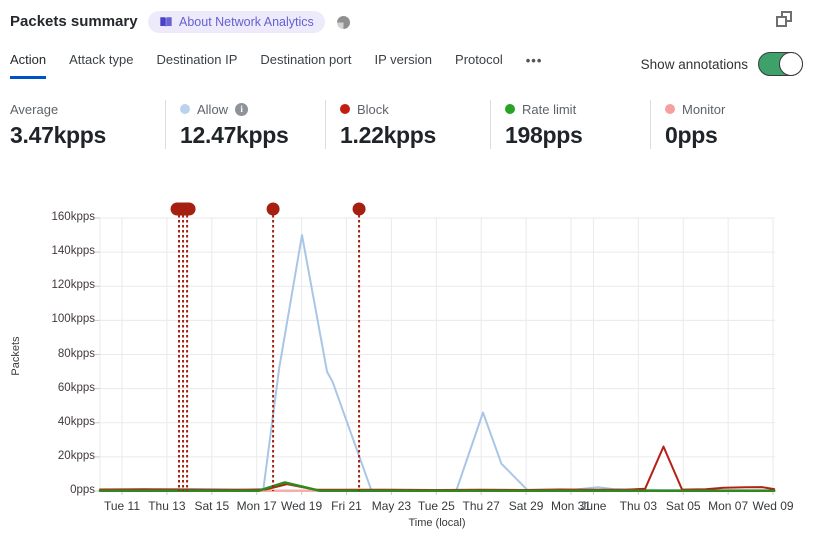 This screenshot has width=816, height=545. Describe the element at coordinates (345, 109) in the screenshot. I see `block-legend-dot` at that location.